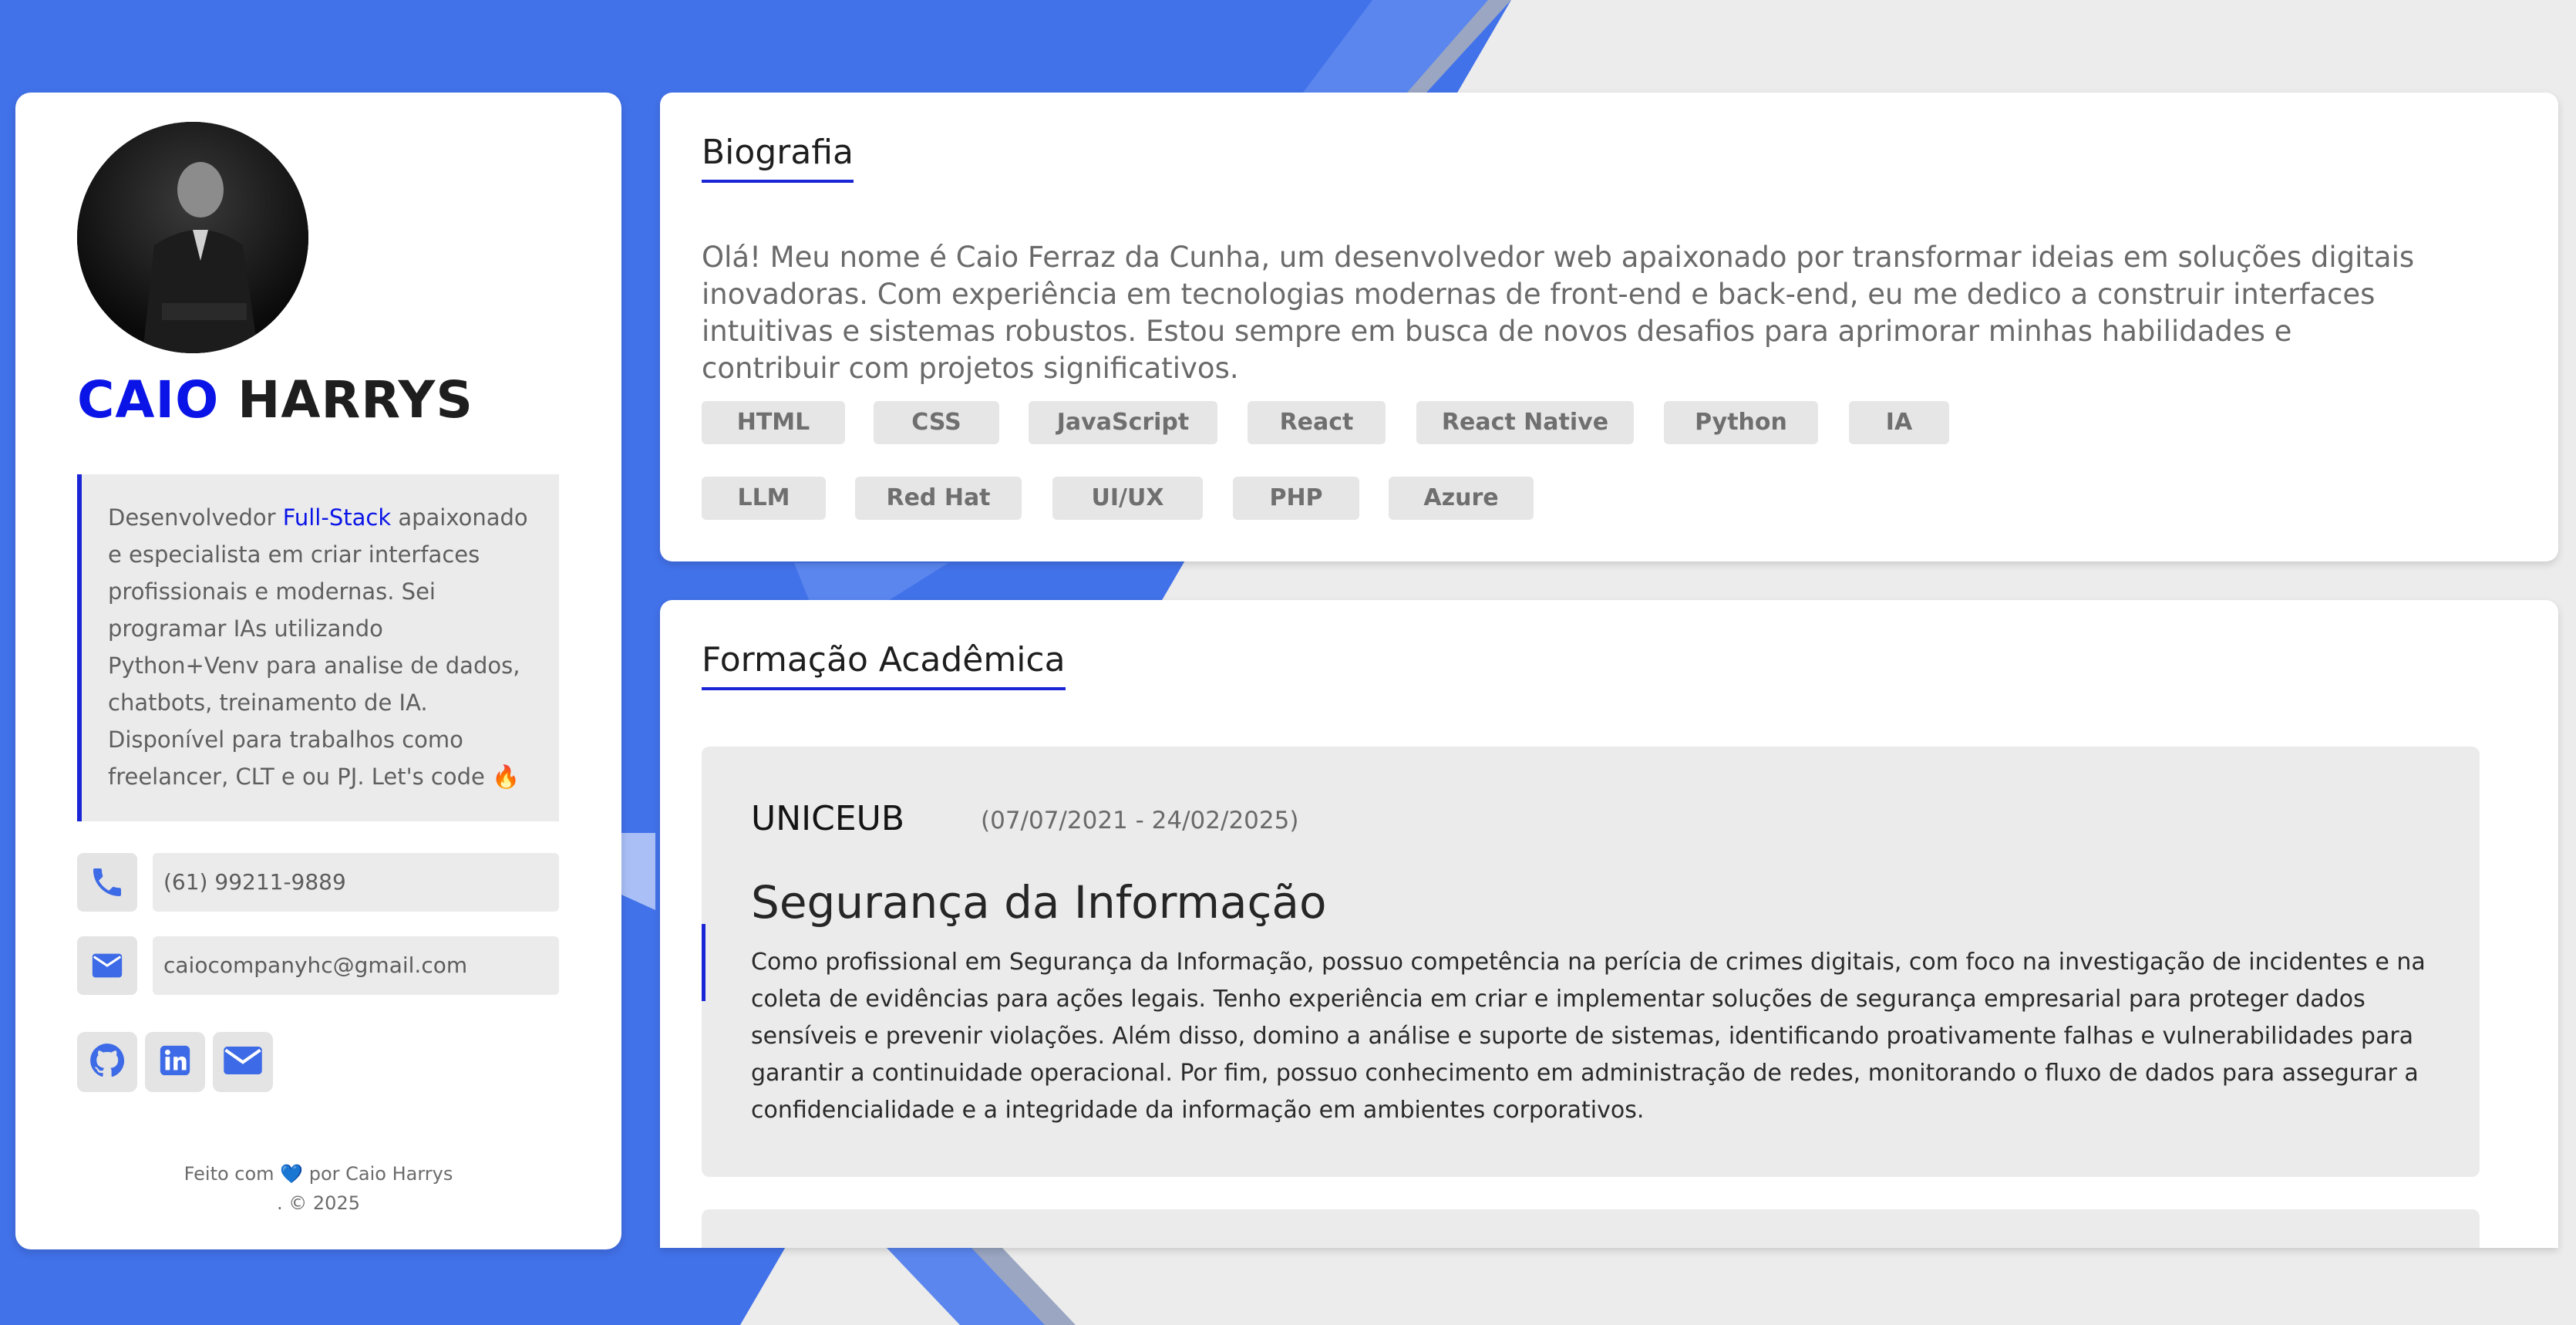  I want to click on skill-chip: Red Hat, so click(939, 498).